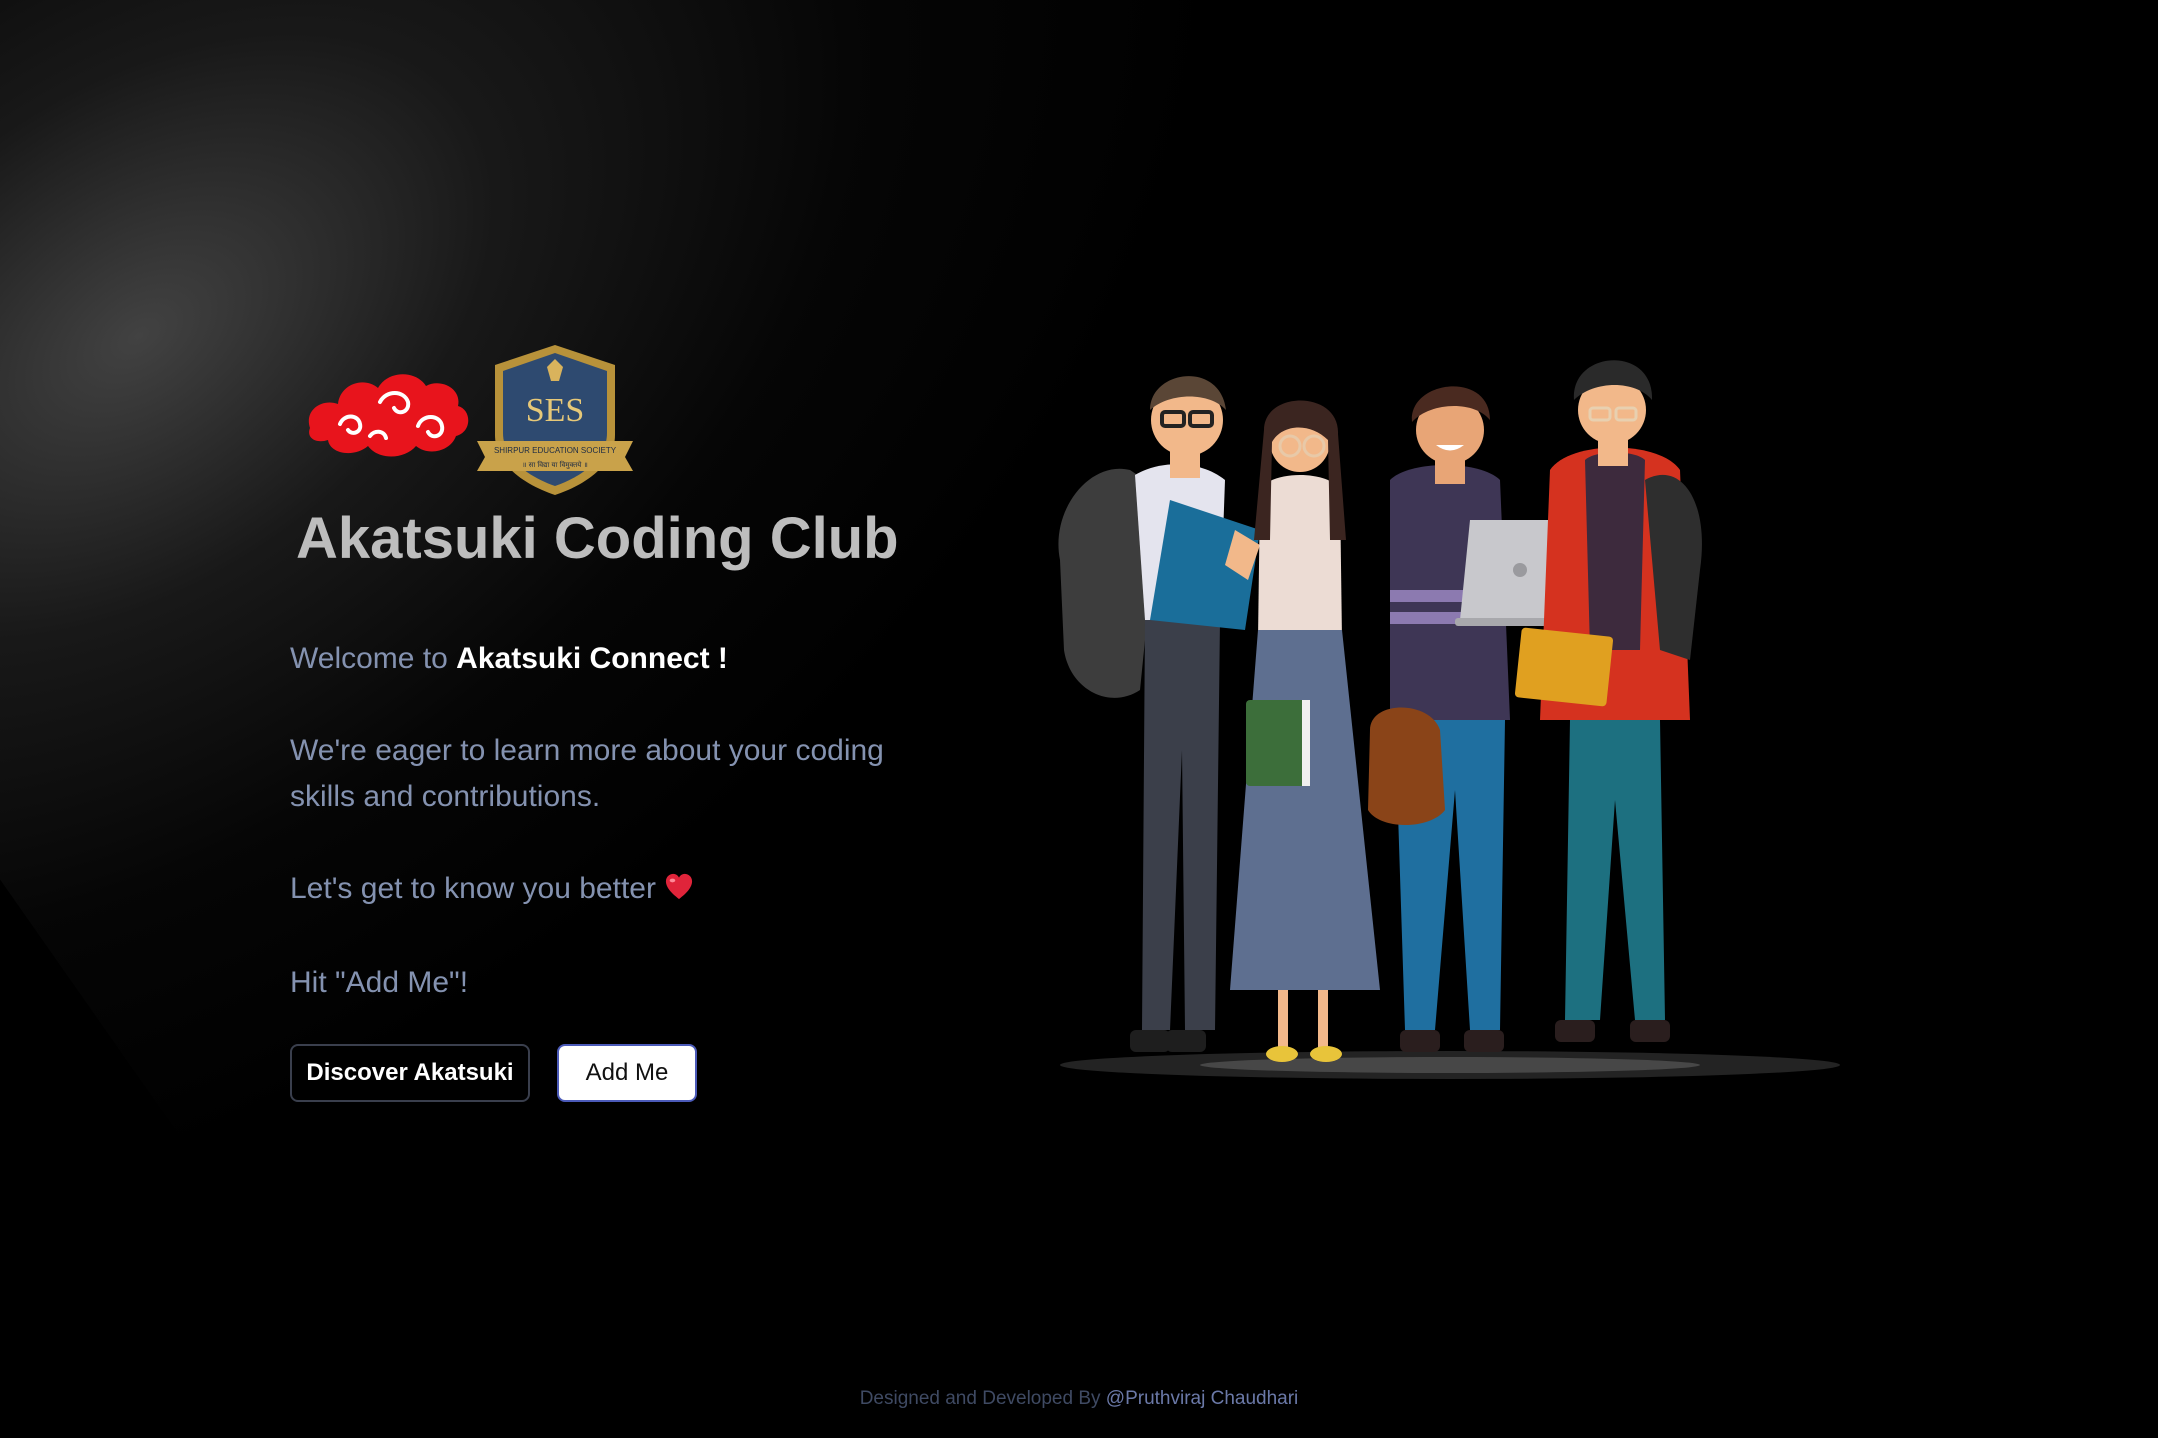 The width and height of the screenshot is (2158, 1438). Describe the element at coordinates (597, 538) in the screenshot. I see `page-title: Akatsuki Coding Club` at that location.